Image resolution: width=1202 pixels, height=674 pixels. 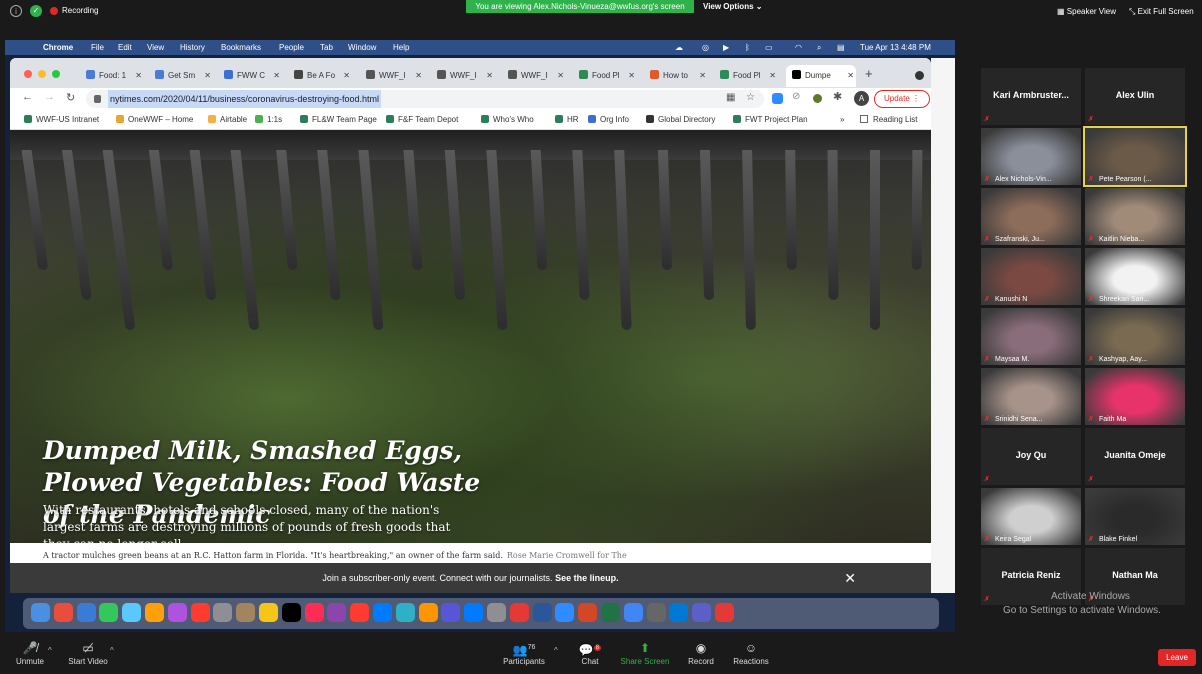 What do you see at coordinates (1031, 96) in the screenshot?
I see `participant-tile: Kari Armbruster... ✗` at bounding box center [1031, 96].